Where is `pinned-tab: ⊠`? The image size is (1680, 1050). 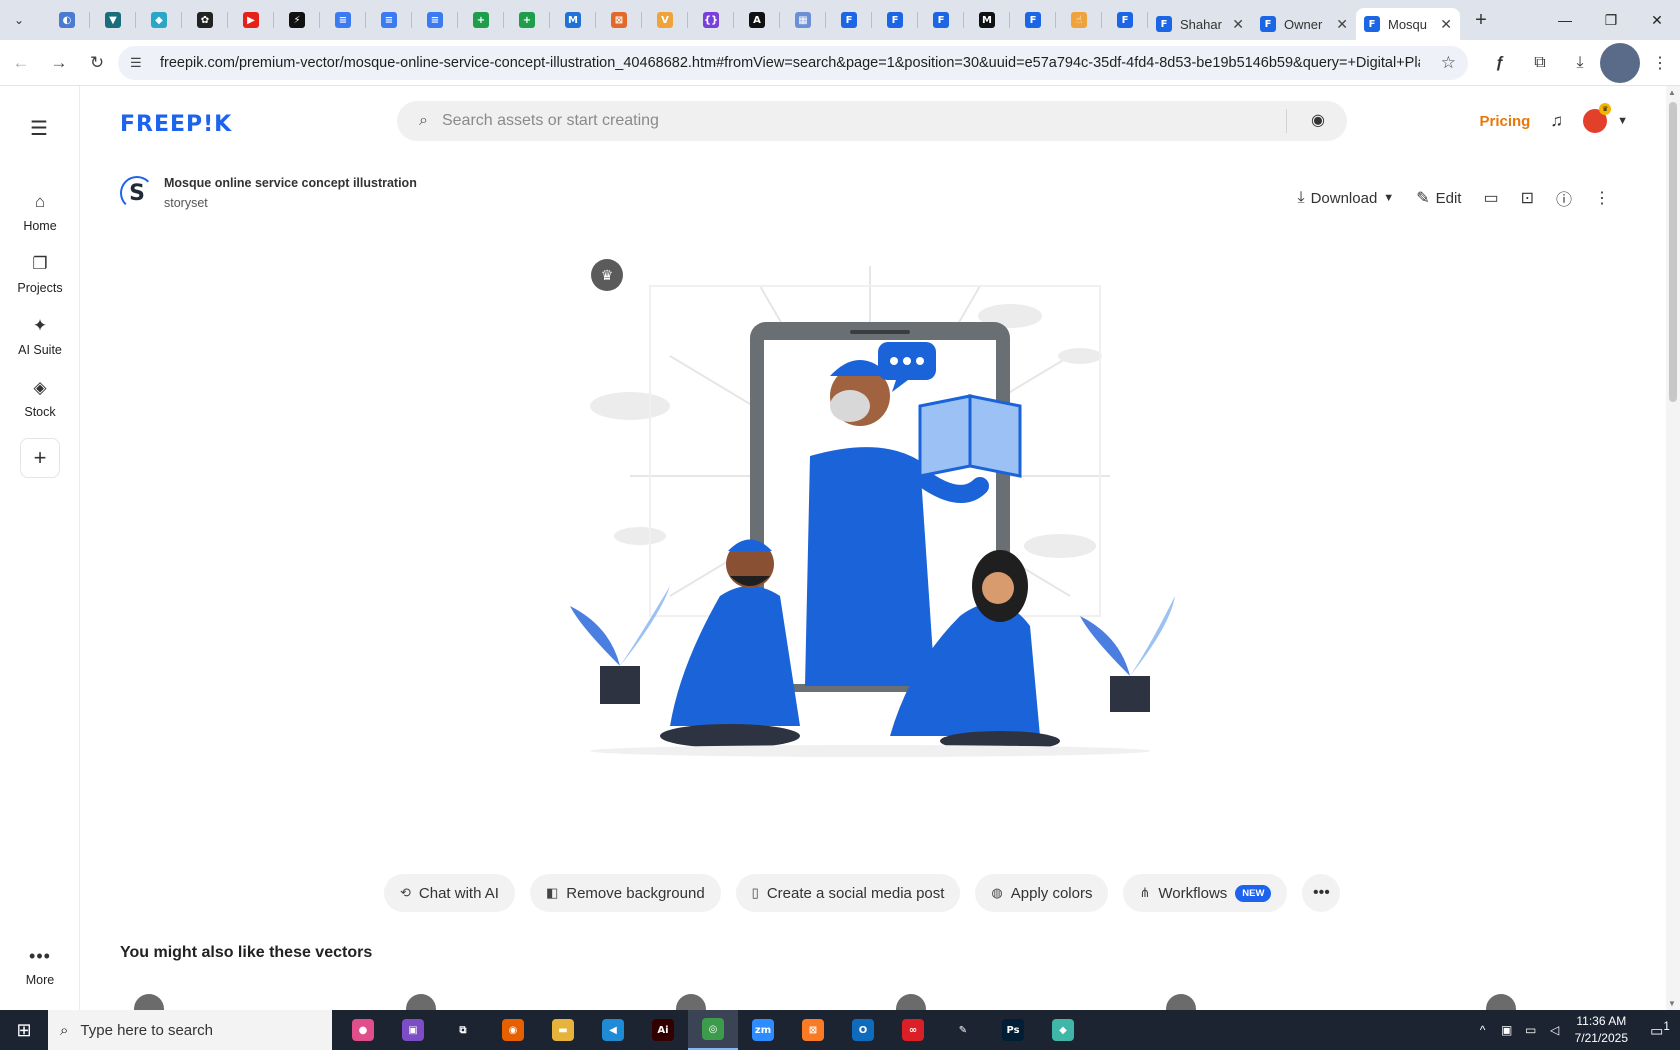
pinned-tab: ⊠ is located at coordinates (619, 20).